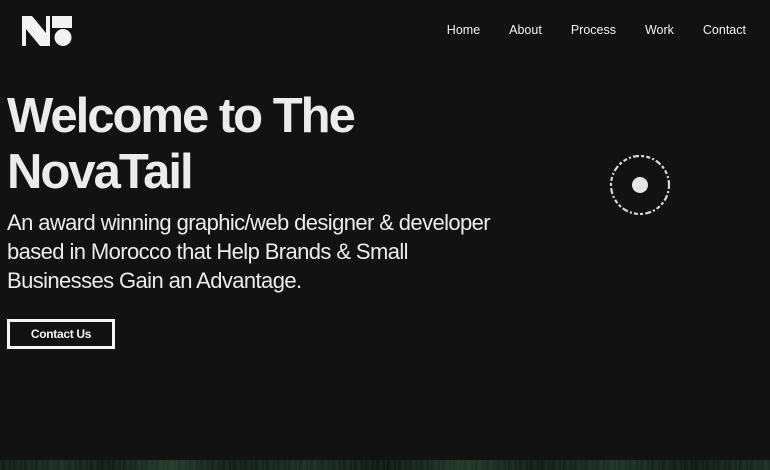 The image size is (770, 470). Describe the element at coordinates (463, 30) in the screenshot. I see `nav-home-link: Home` at that location.